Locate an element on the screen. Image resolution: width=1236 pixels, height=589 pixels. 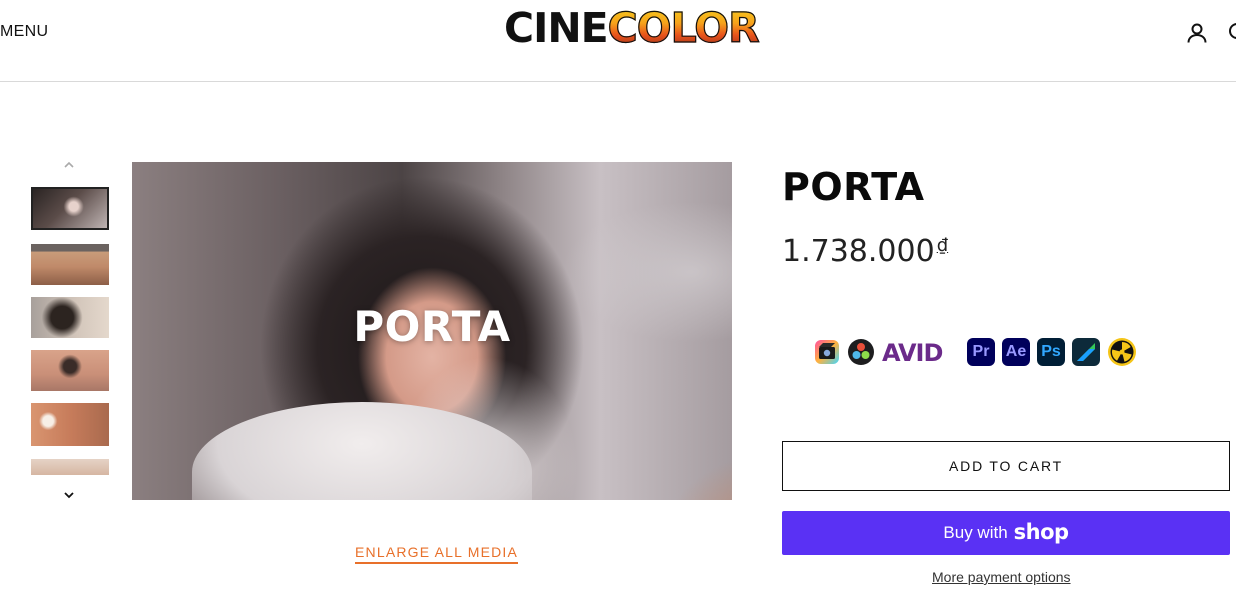
avid-icon: AVID is located at coordinates (921, 352).